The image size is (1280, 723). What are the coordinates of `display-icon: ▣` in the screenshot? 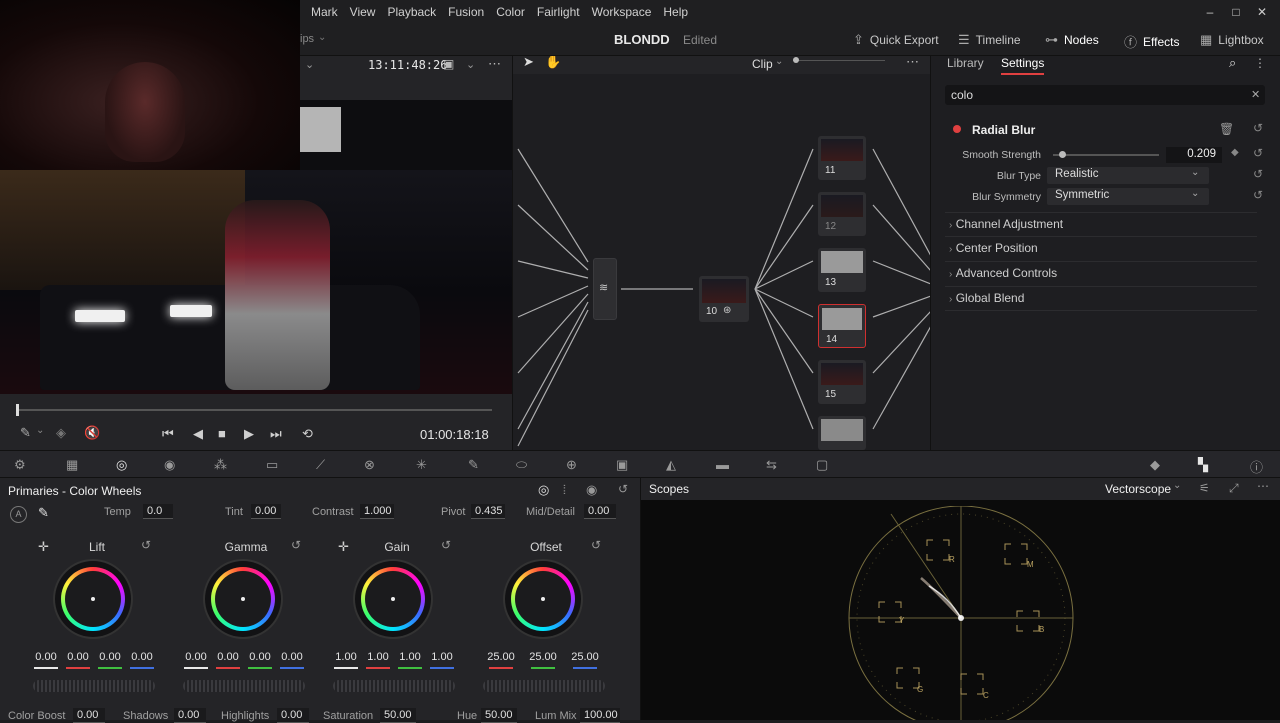 It's located at (448, 64).